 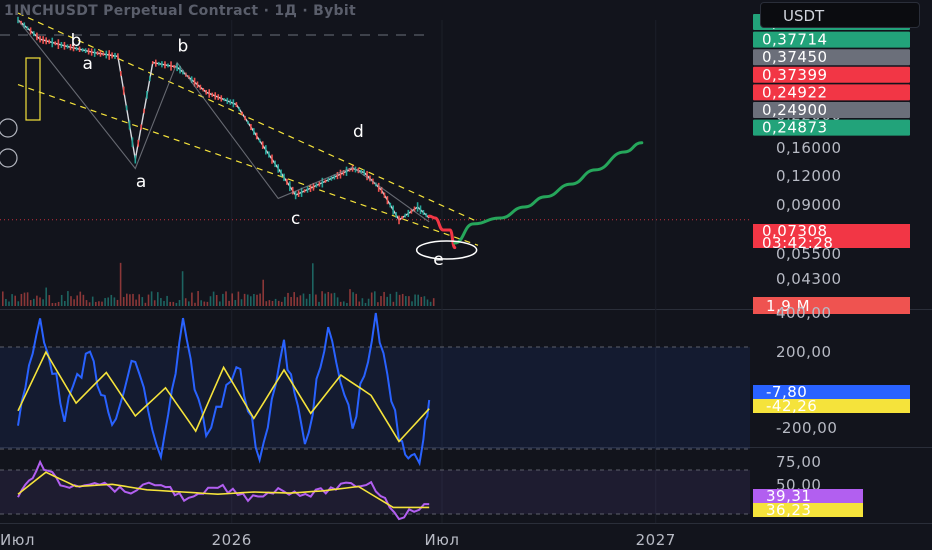 What do you see at coordinates (795, 75) in the screenshot?
I see `price-label-text: 0,37399` at bounding box center [795, 75].